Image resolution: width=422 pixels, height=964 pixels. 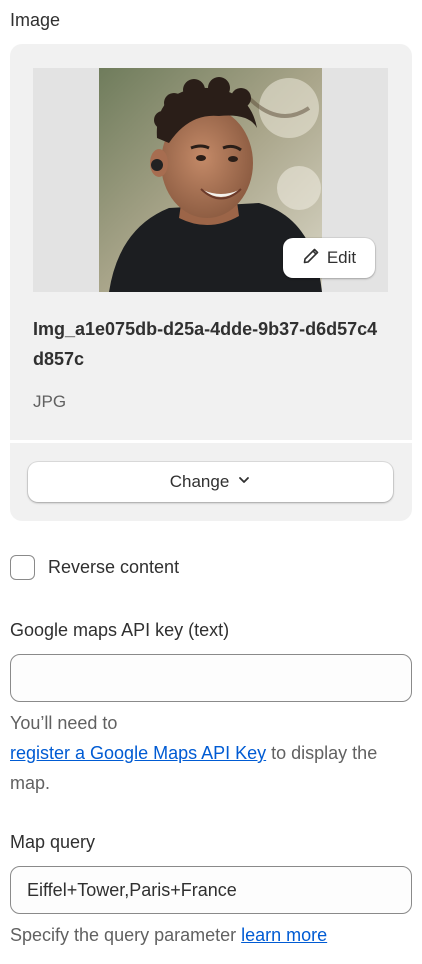 I want to click on pencil-icon, so click(x=311, y=258).